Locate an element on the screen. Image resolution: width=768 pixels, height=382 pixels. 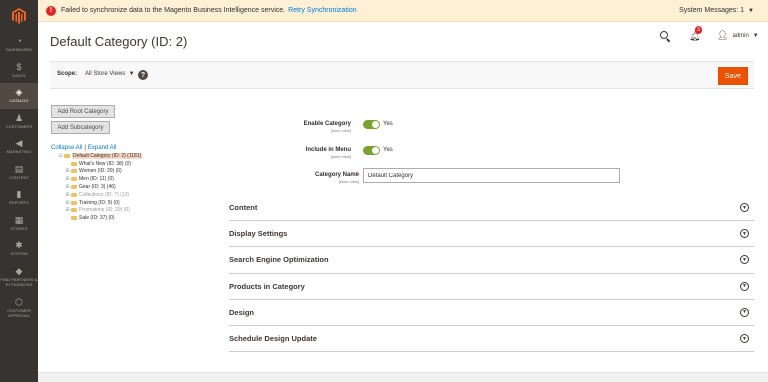
add-root-category-button: Add Root Category is located at coordinates (83, 111).